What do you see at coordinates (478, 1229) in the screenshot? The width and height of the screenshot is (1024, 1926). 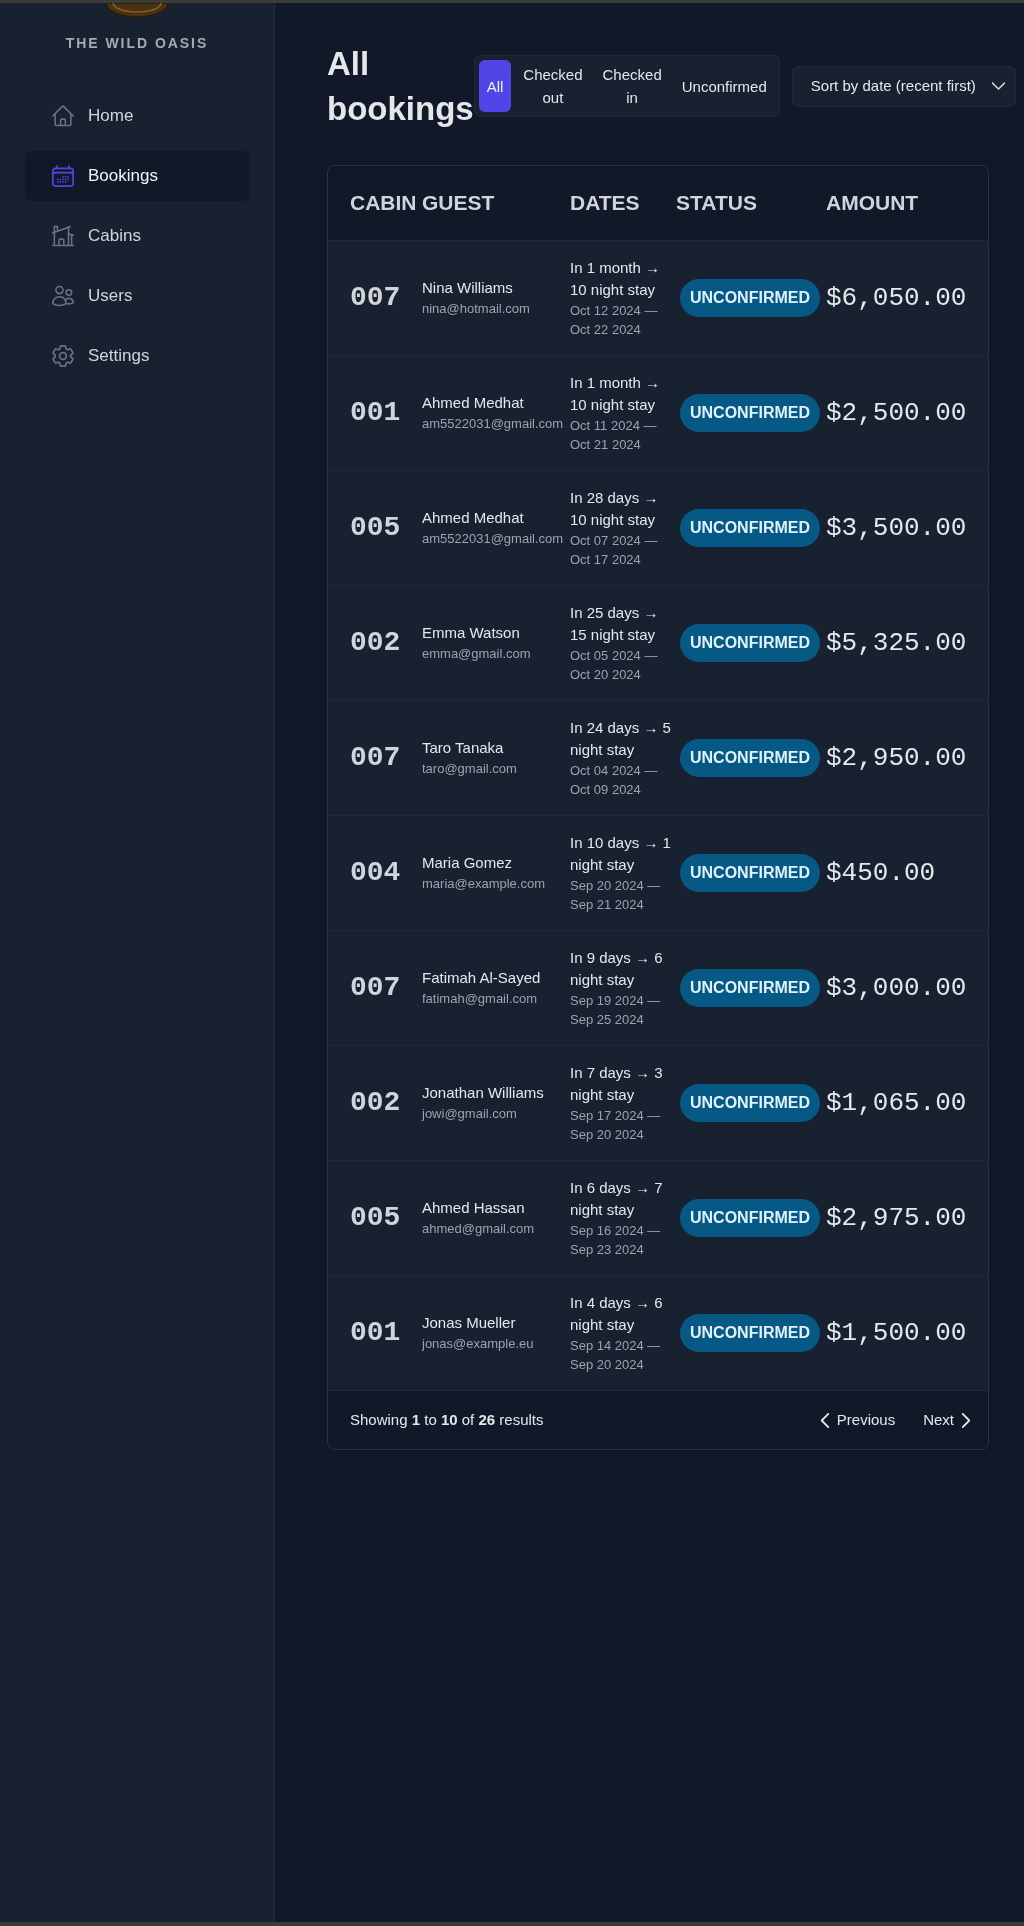 I see `guest-email: ahmed@gmail.com` at bounding box center [478, 1229].